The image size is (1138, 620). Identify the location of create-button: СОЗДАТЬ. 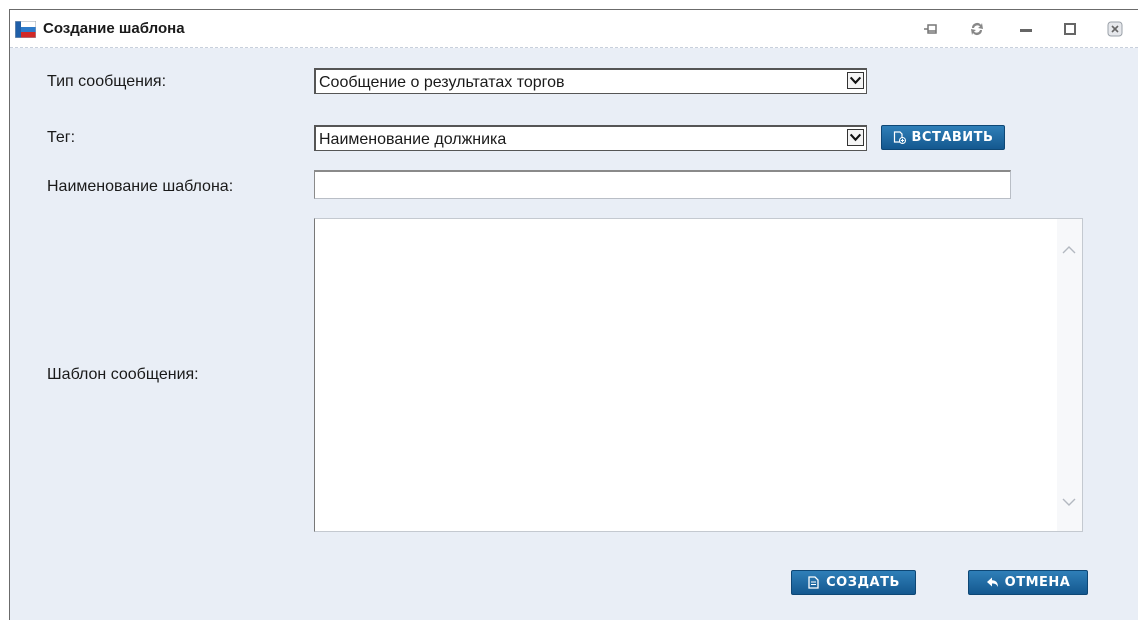
(853, 582).